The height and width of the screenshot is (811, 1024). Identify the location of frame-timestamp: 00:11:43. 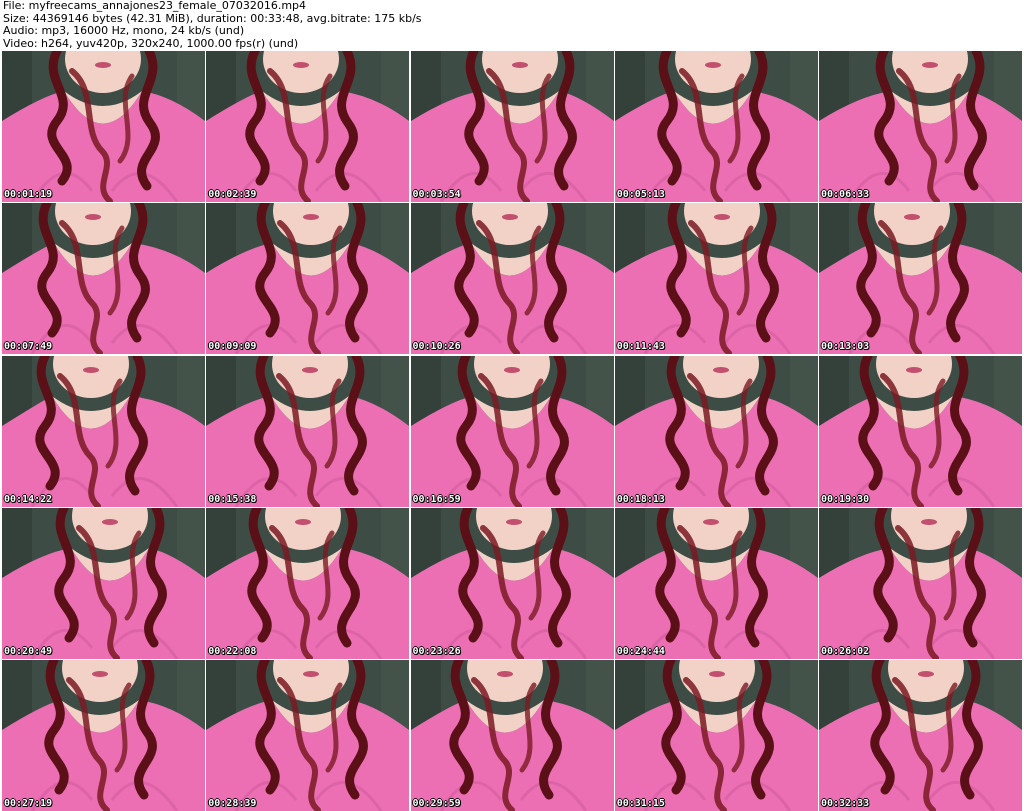
(640, 347).